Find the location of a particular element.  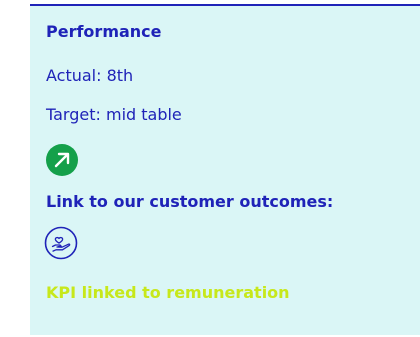

card-title: Performance is located at coordinates (104, 31).